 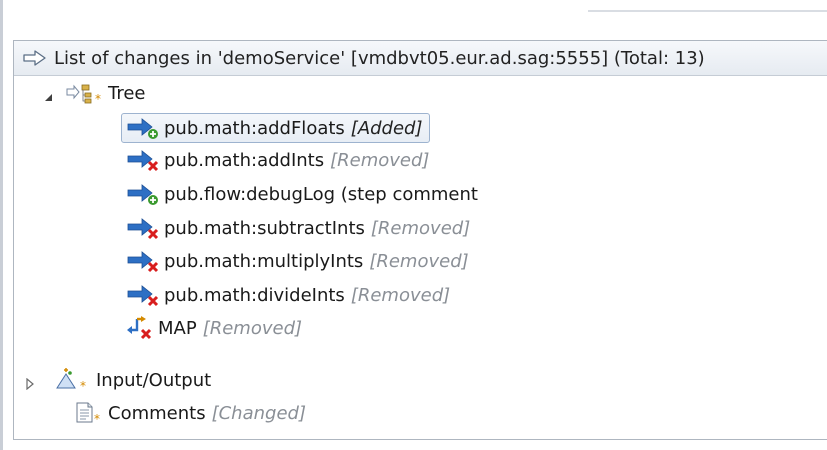 I want to click on top-divider, so click(x=707, y=11).